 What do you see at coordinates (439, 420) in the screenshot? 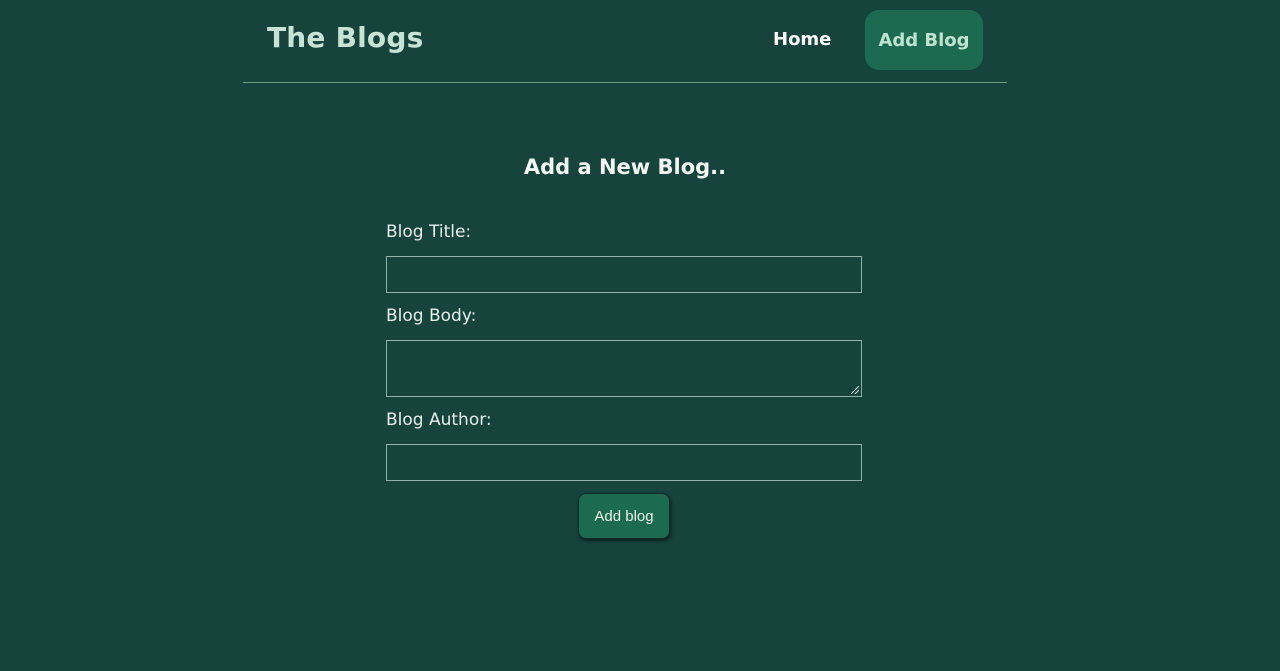
I see `blog-author-label: Blog Author:` at bounding box center [439, 420].